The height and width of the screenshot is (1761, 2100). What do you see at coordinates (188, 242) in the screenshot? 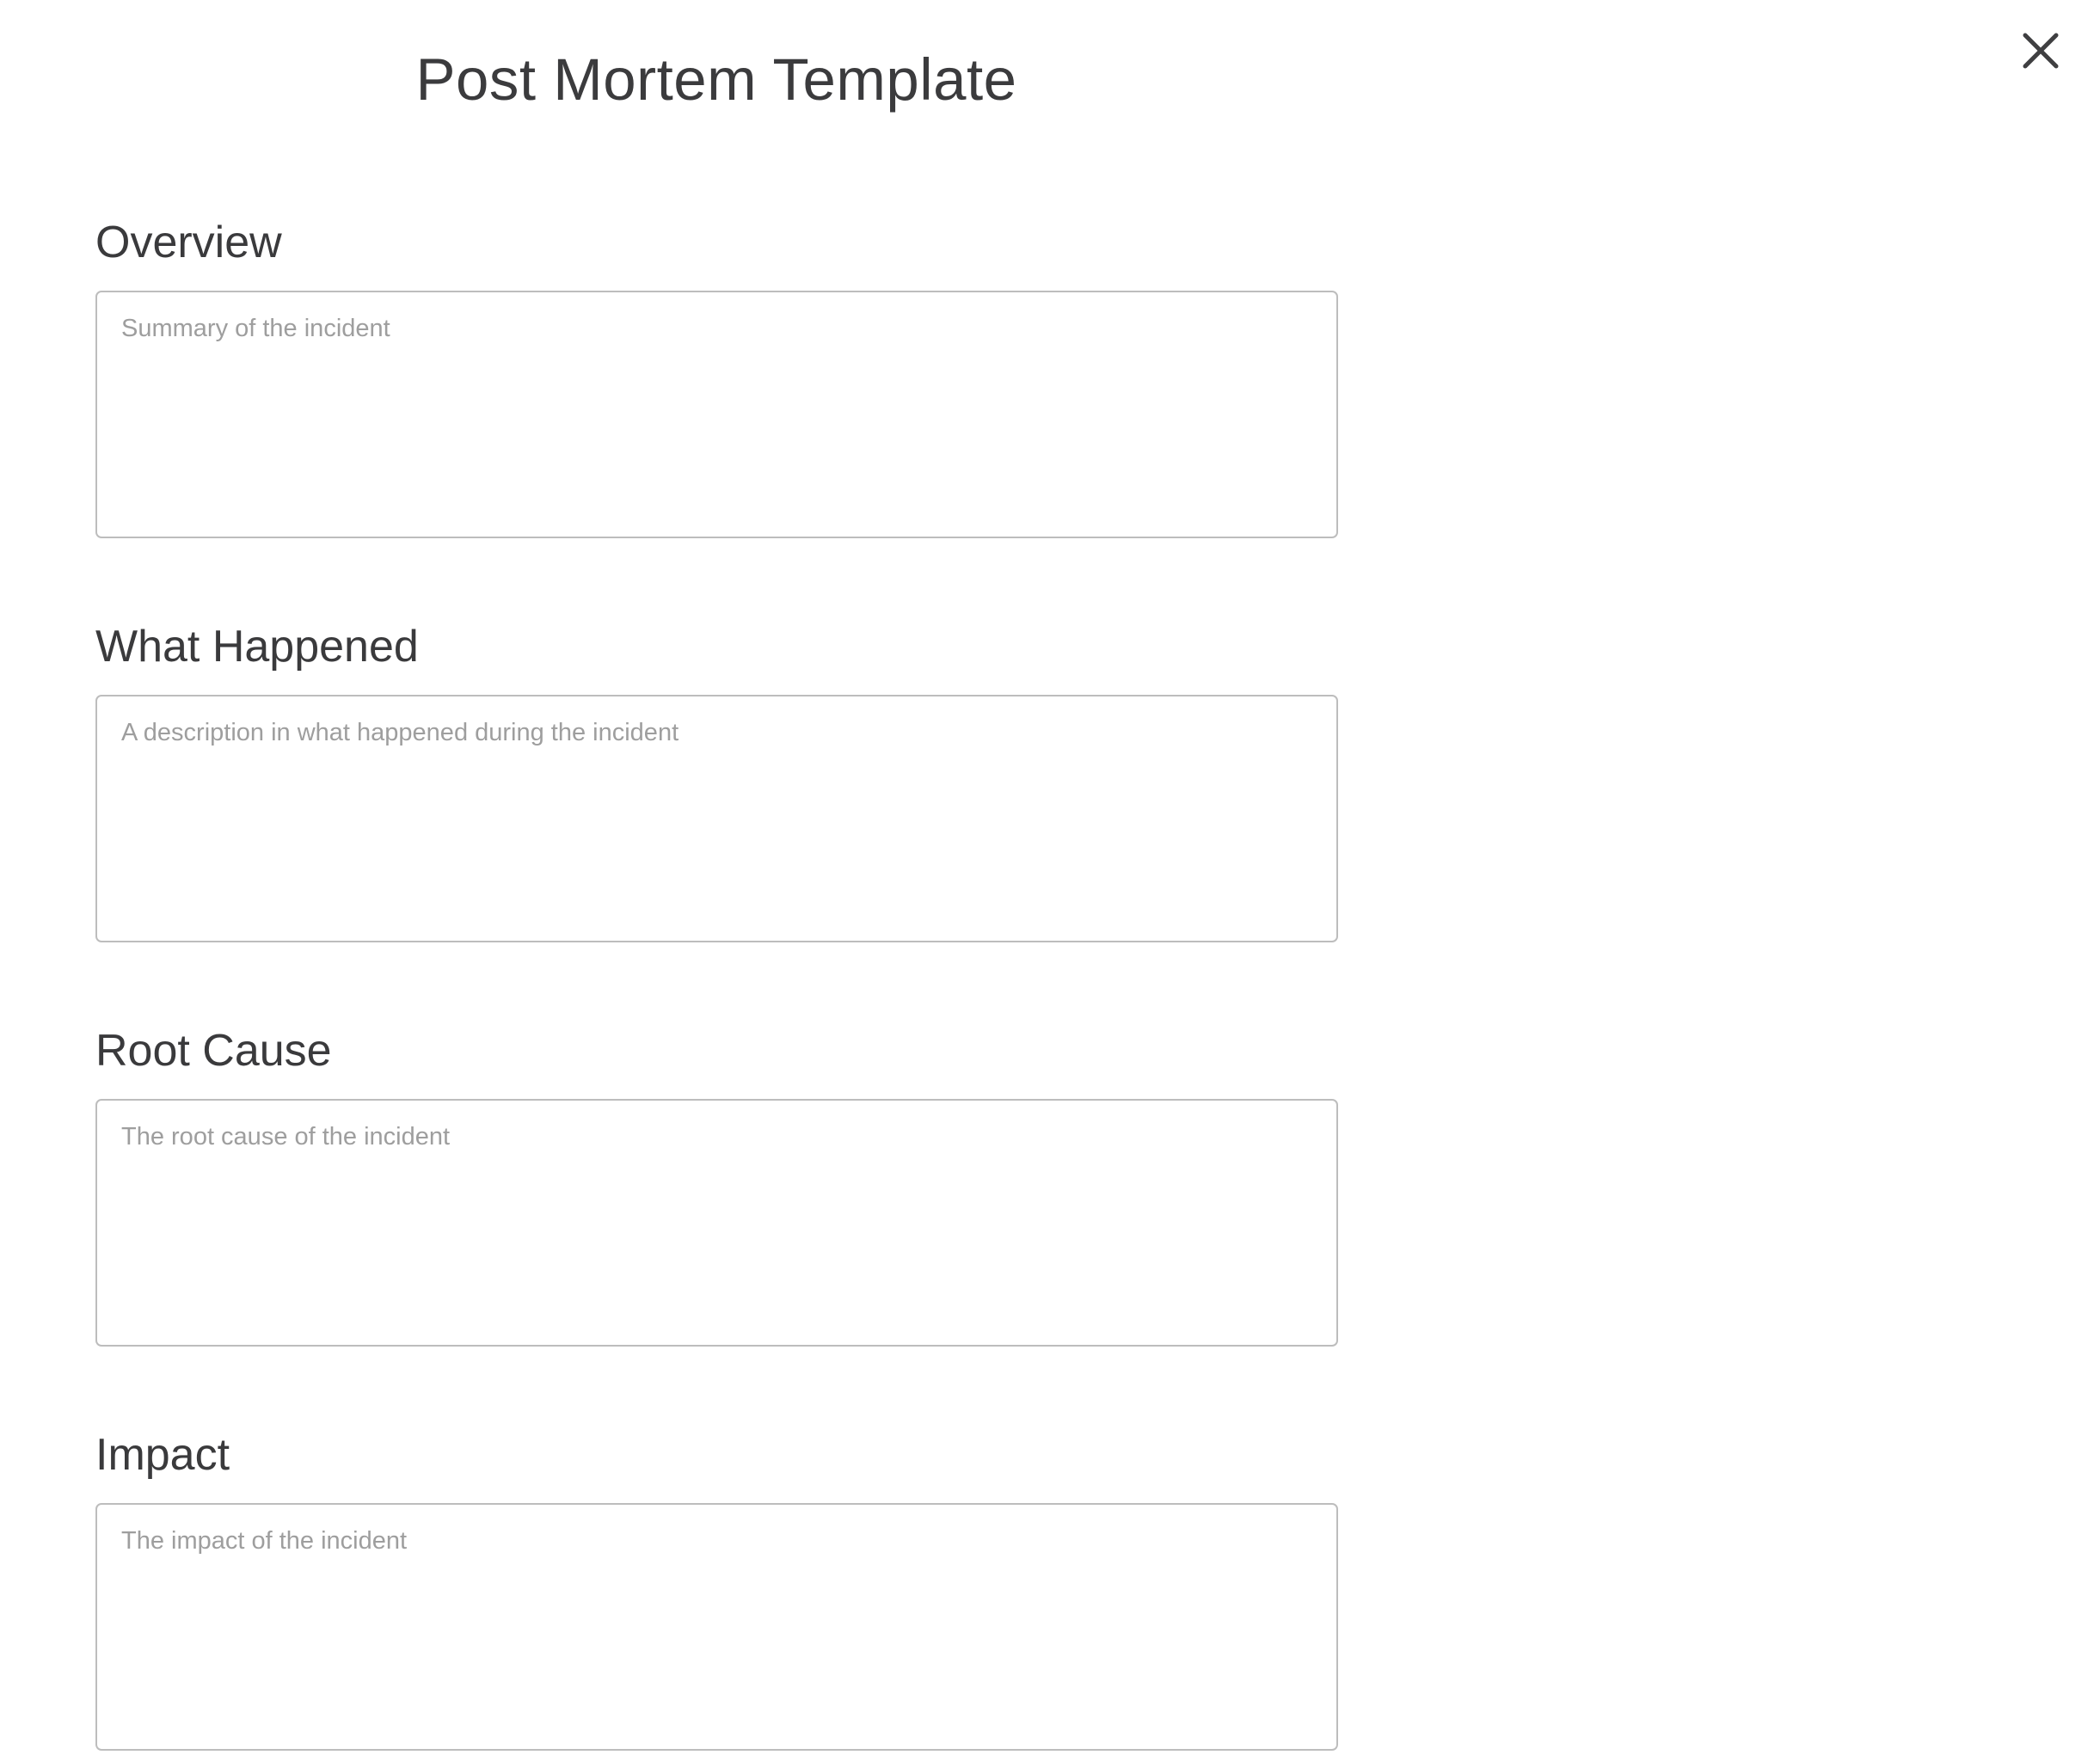
I see `overview-label: Overview` at bounding box center [188, 242].